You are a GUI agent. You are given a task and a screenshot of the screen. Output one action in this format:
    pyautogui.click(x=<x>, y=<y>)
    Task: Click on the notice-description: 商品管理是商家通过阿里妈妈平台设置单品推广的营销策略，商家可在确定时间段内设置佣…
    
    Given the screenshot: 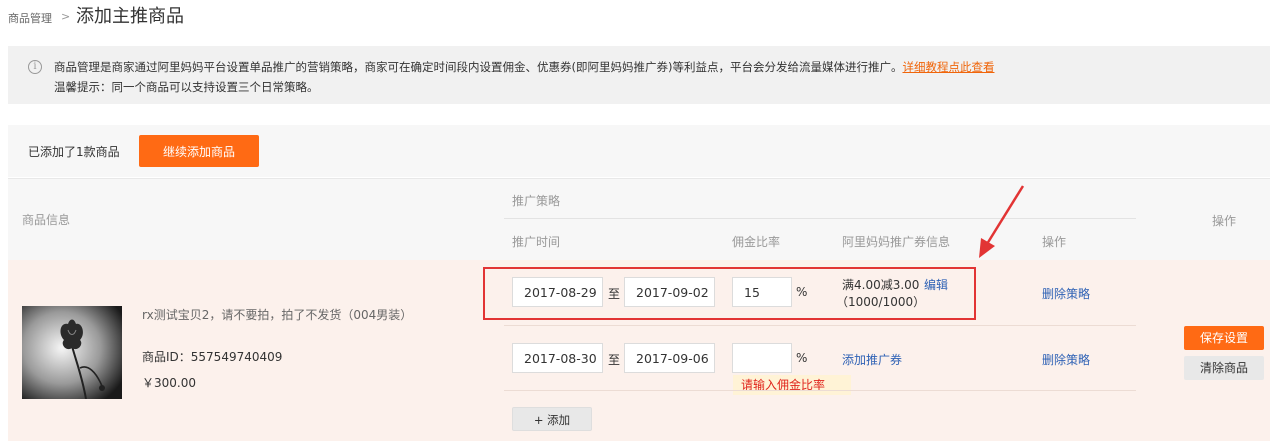 What is the action you would take?
    pyautogui.click(x=478, y=67)
    